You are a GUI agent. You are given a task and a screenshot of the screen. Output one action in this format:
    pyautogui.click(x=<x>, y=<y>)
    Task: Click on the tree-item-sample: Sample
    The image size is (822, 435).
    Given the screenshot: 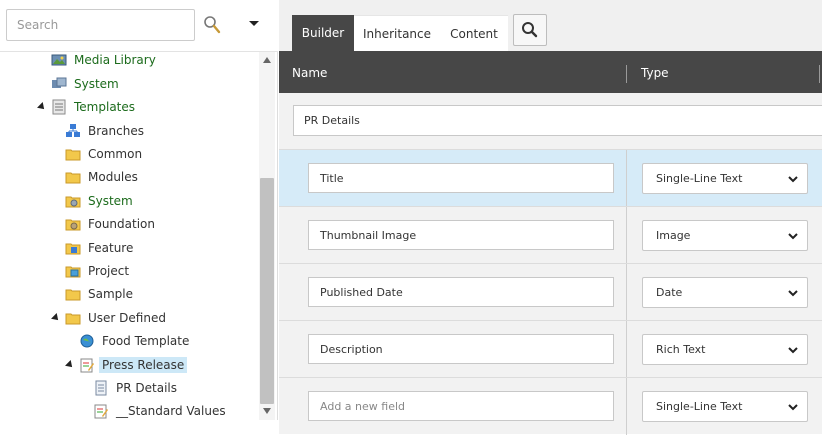 What is the action you would take?
    pyautogui.click(x=93, y=294)
    